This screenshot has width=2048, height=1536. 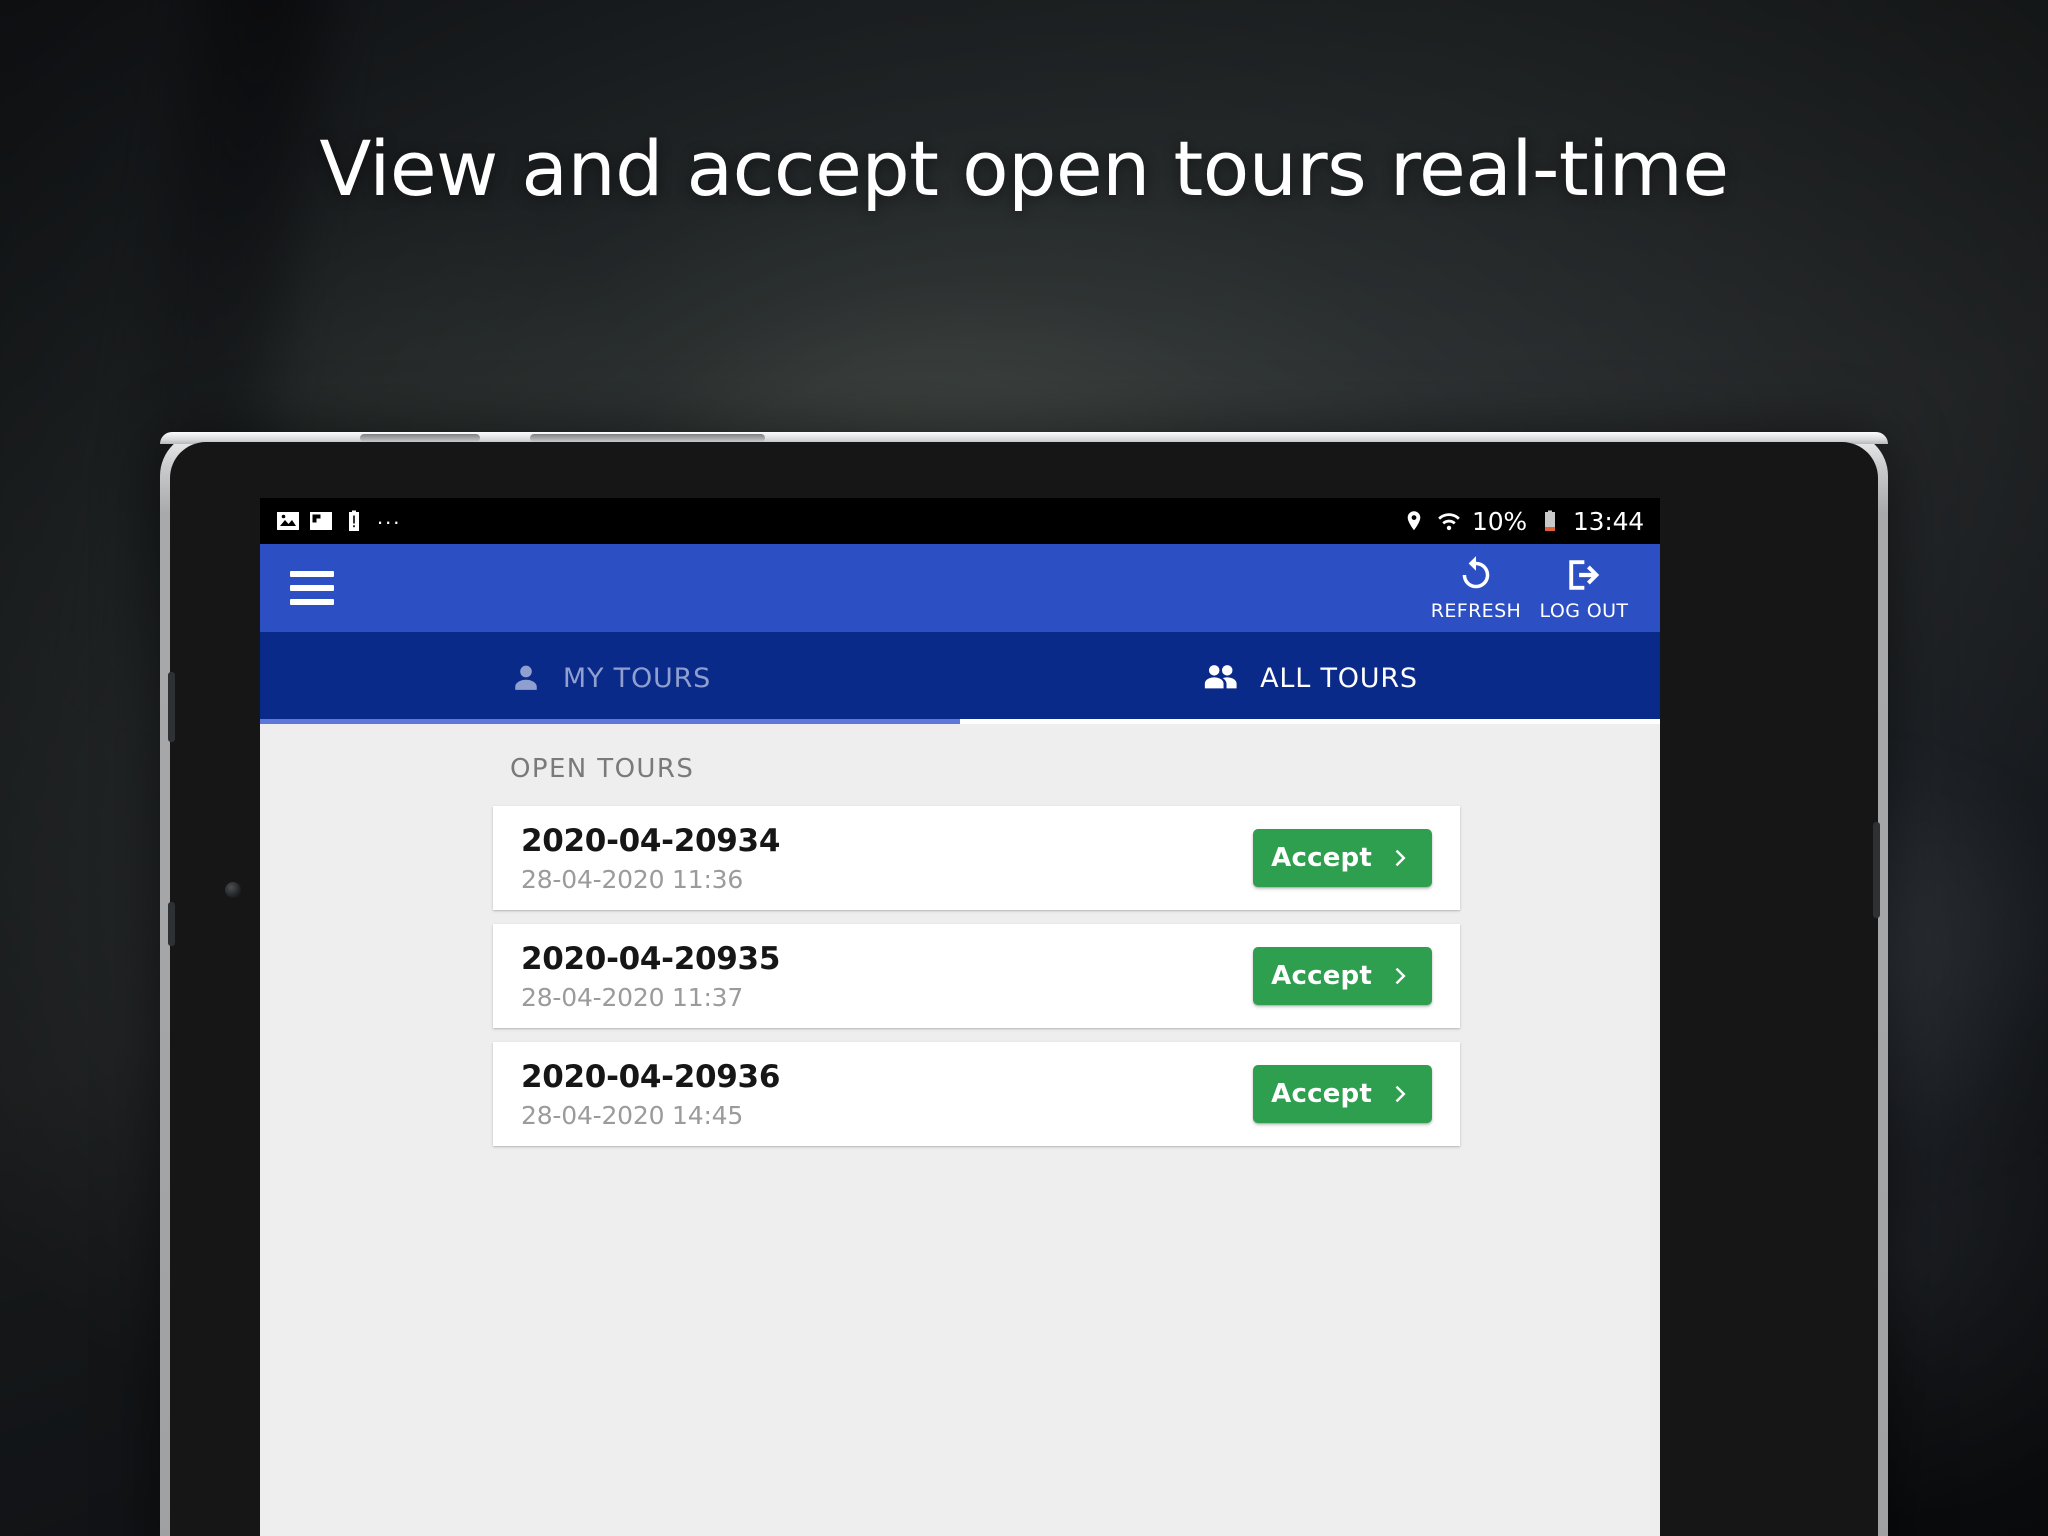 I want to click on tablet-side-button-right, so click(x=1876, y=870).